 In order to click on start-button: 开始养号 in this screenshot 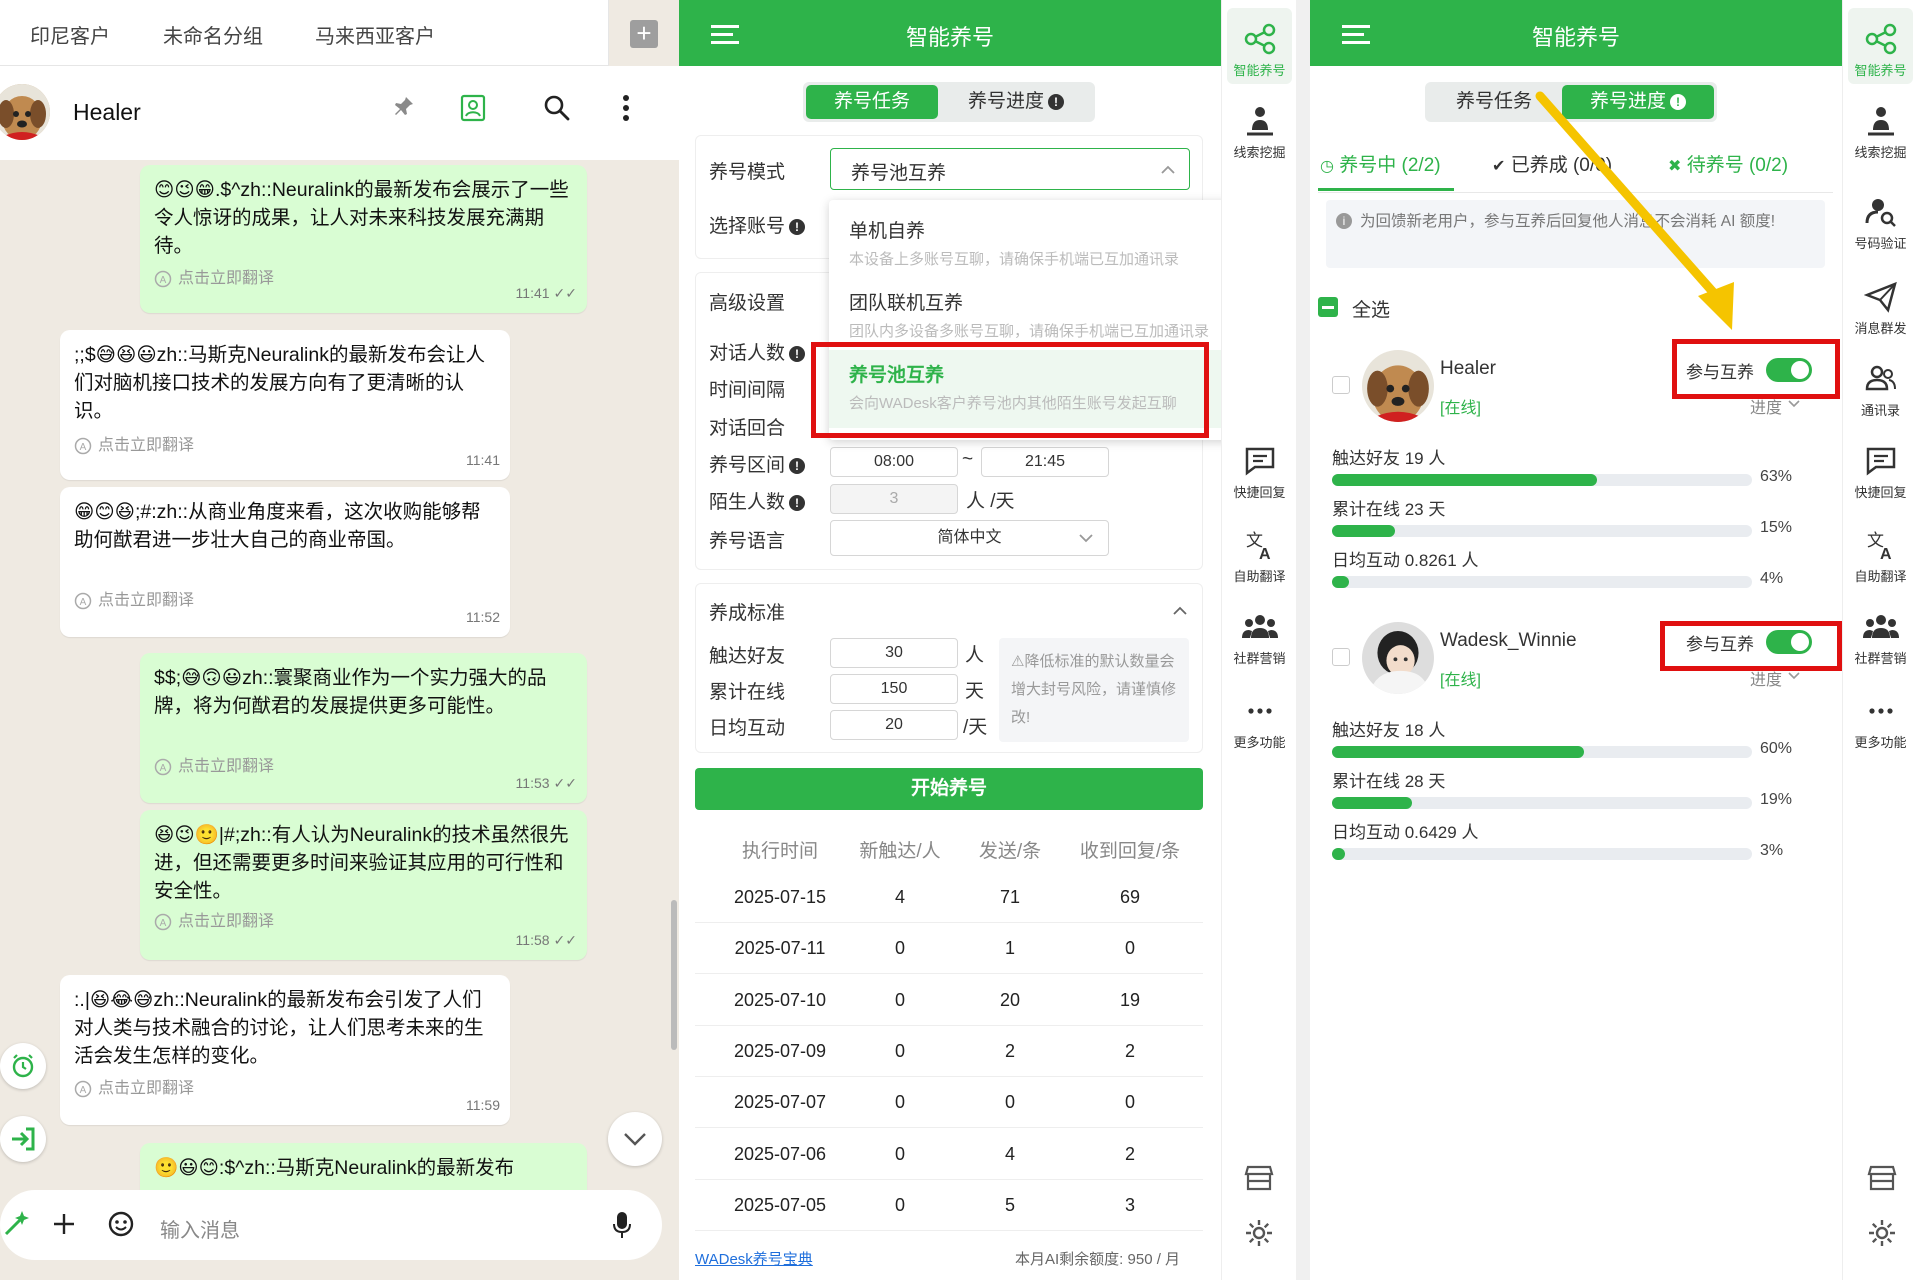, I will do `click(949, 789)`.